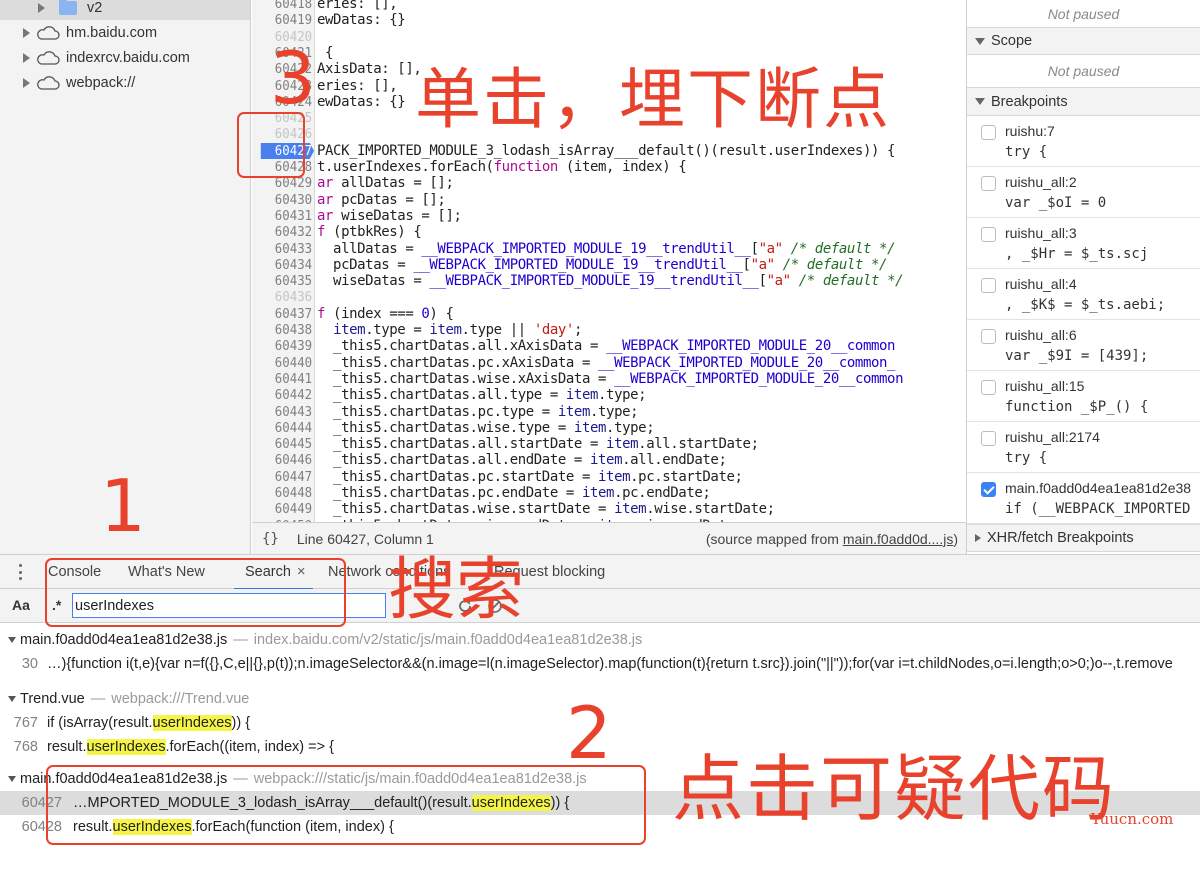  What do you see at coordinates (465, 606) in the screenshot?
I see `refresh-icon` at bounding box center [465, 606].